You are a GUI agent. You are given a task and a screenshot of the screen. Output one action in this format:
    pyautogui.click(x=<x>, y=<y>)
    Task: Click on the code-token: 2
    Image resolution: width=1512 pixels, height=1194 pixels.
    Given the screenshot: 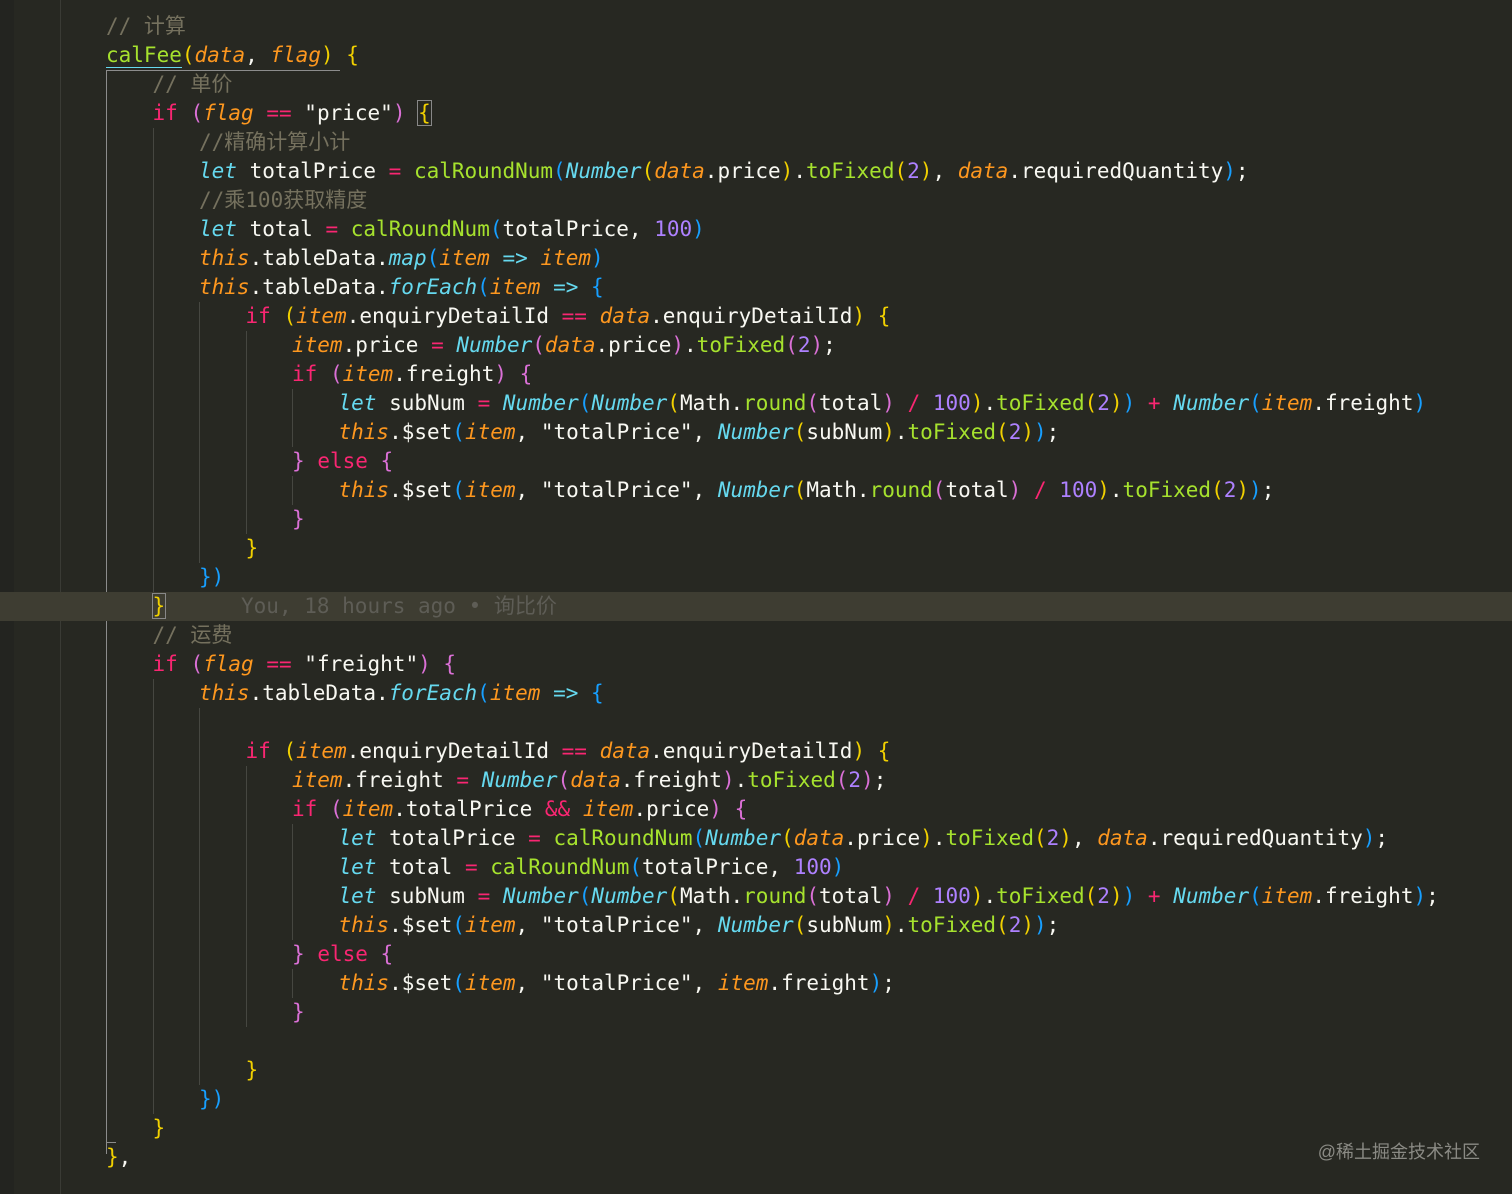 What is the action you would take?
    pyautogui.click(x=913, y=171)
    